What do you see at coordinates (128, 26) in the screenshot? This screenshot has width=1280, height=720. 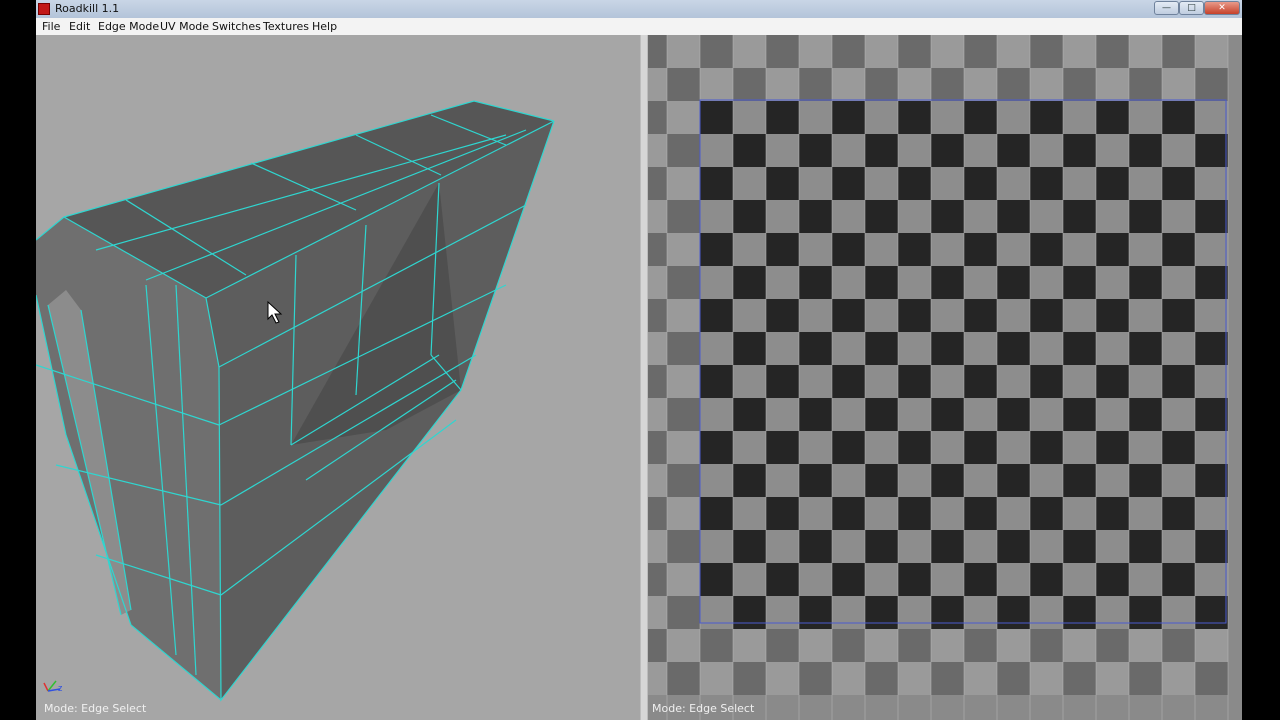 I see `menu-edge-mode: Edge Mode` at bounding box center [128, 26].